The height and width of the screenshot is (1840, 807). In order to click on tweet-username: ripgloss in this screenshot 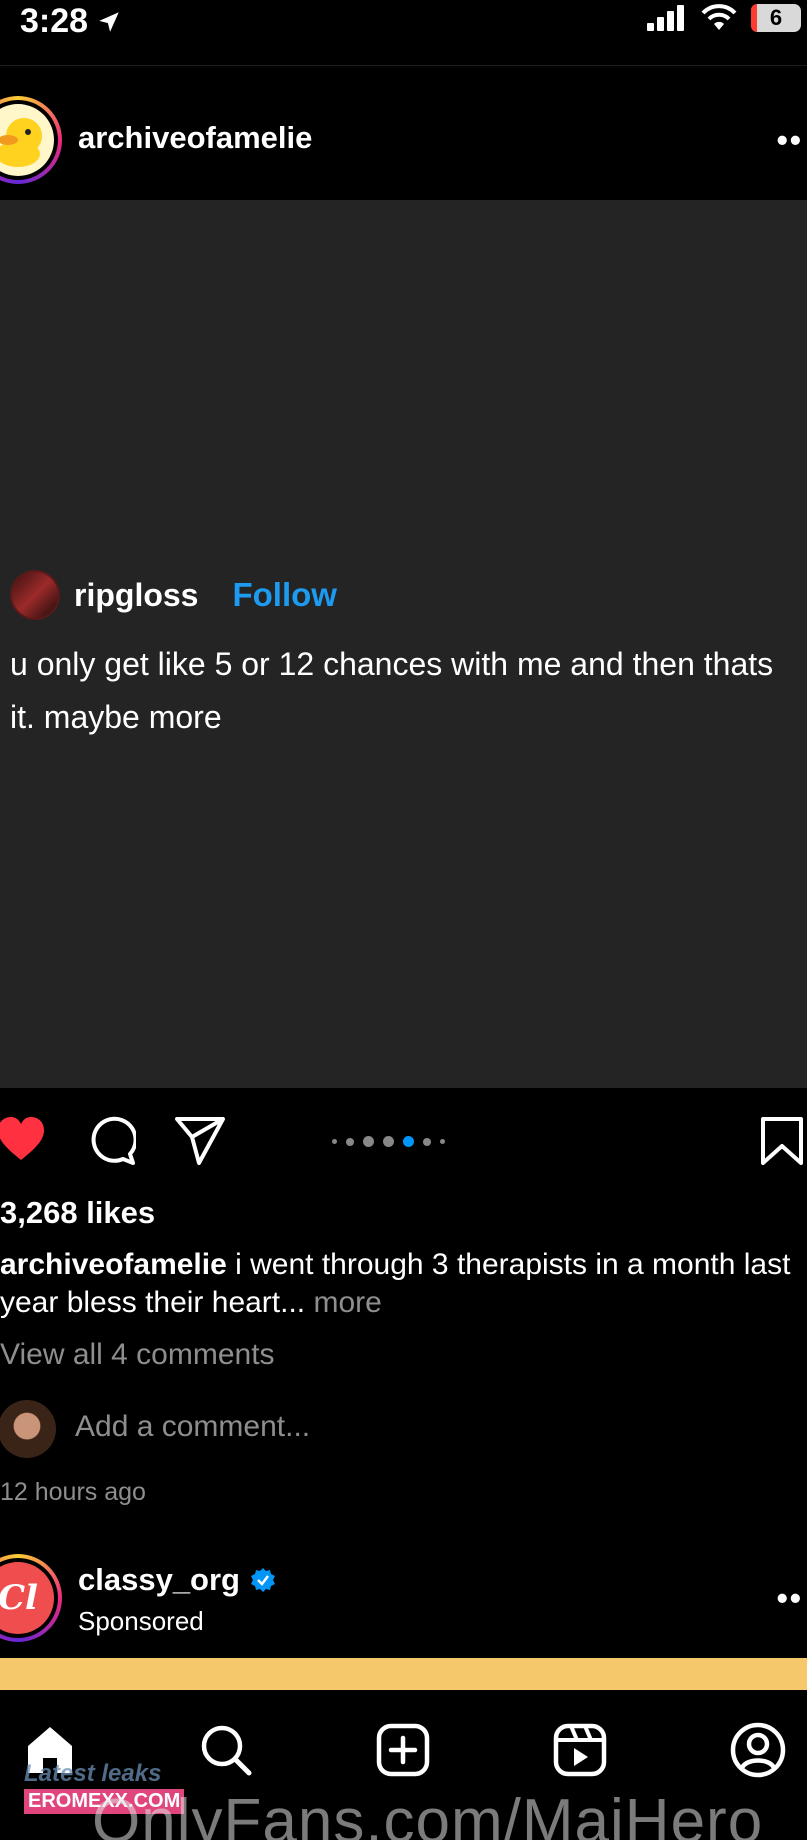, I will do `click(136, 594)`.